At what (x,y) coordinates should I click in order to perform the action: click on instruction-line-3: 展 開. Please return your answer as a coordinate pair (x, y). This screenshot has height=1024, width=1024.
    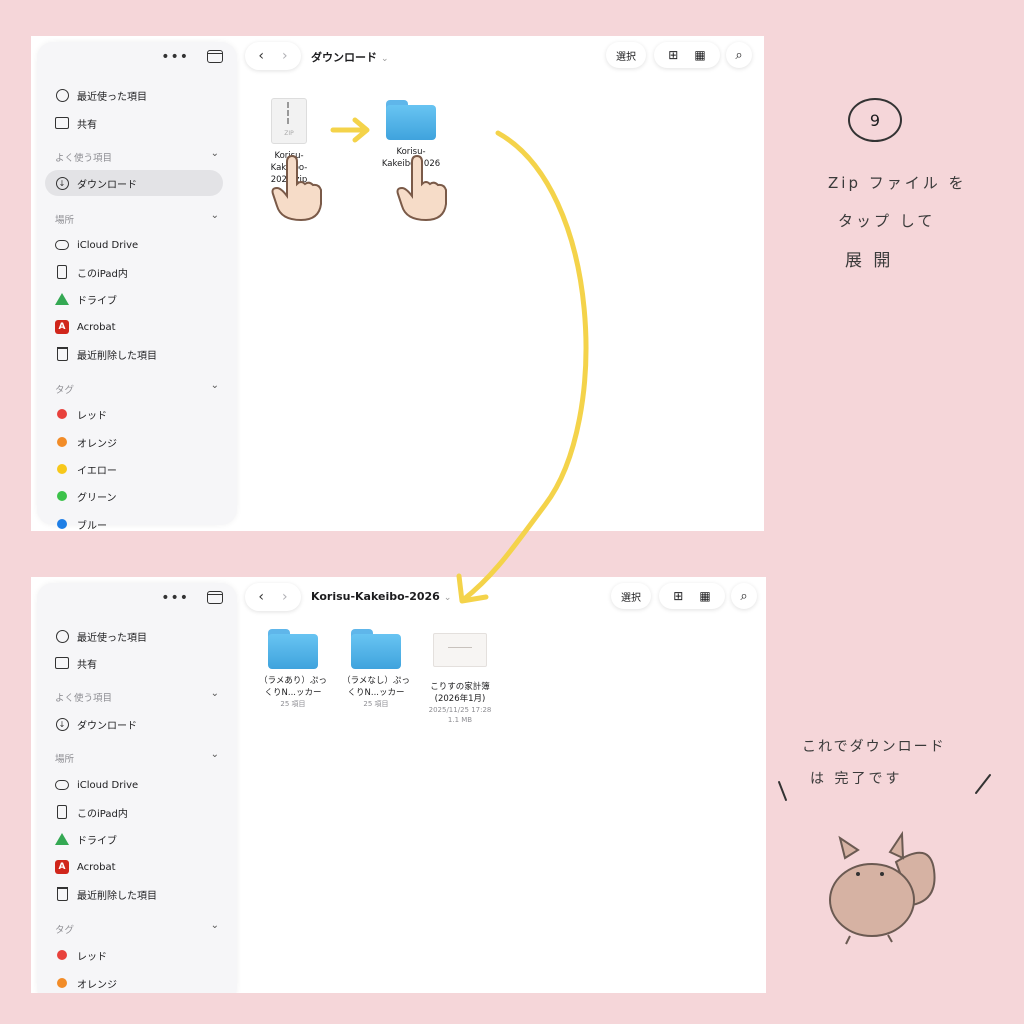
    Looking at the image, I should click on (869, 261).